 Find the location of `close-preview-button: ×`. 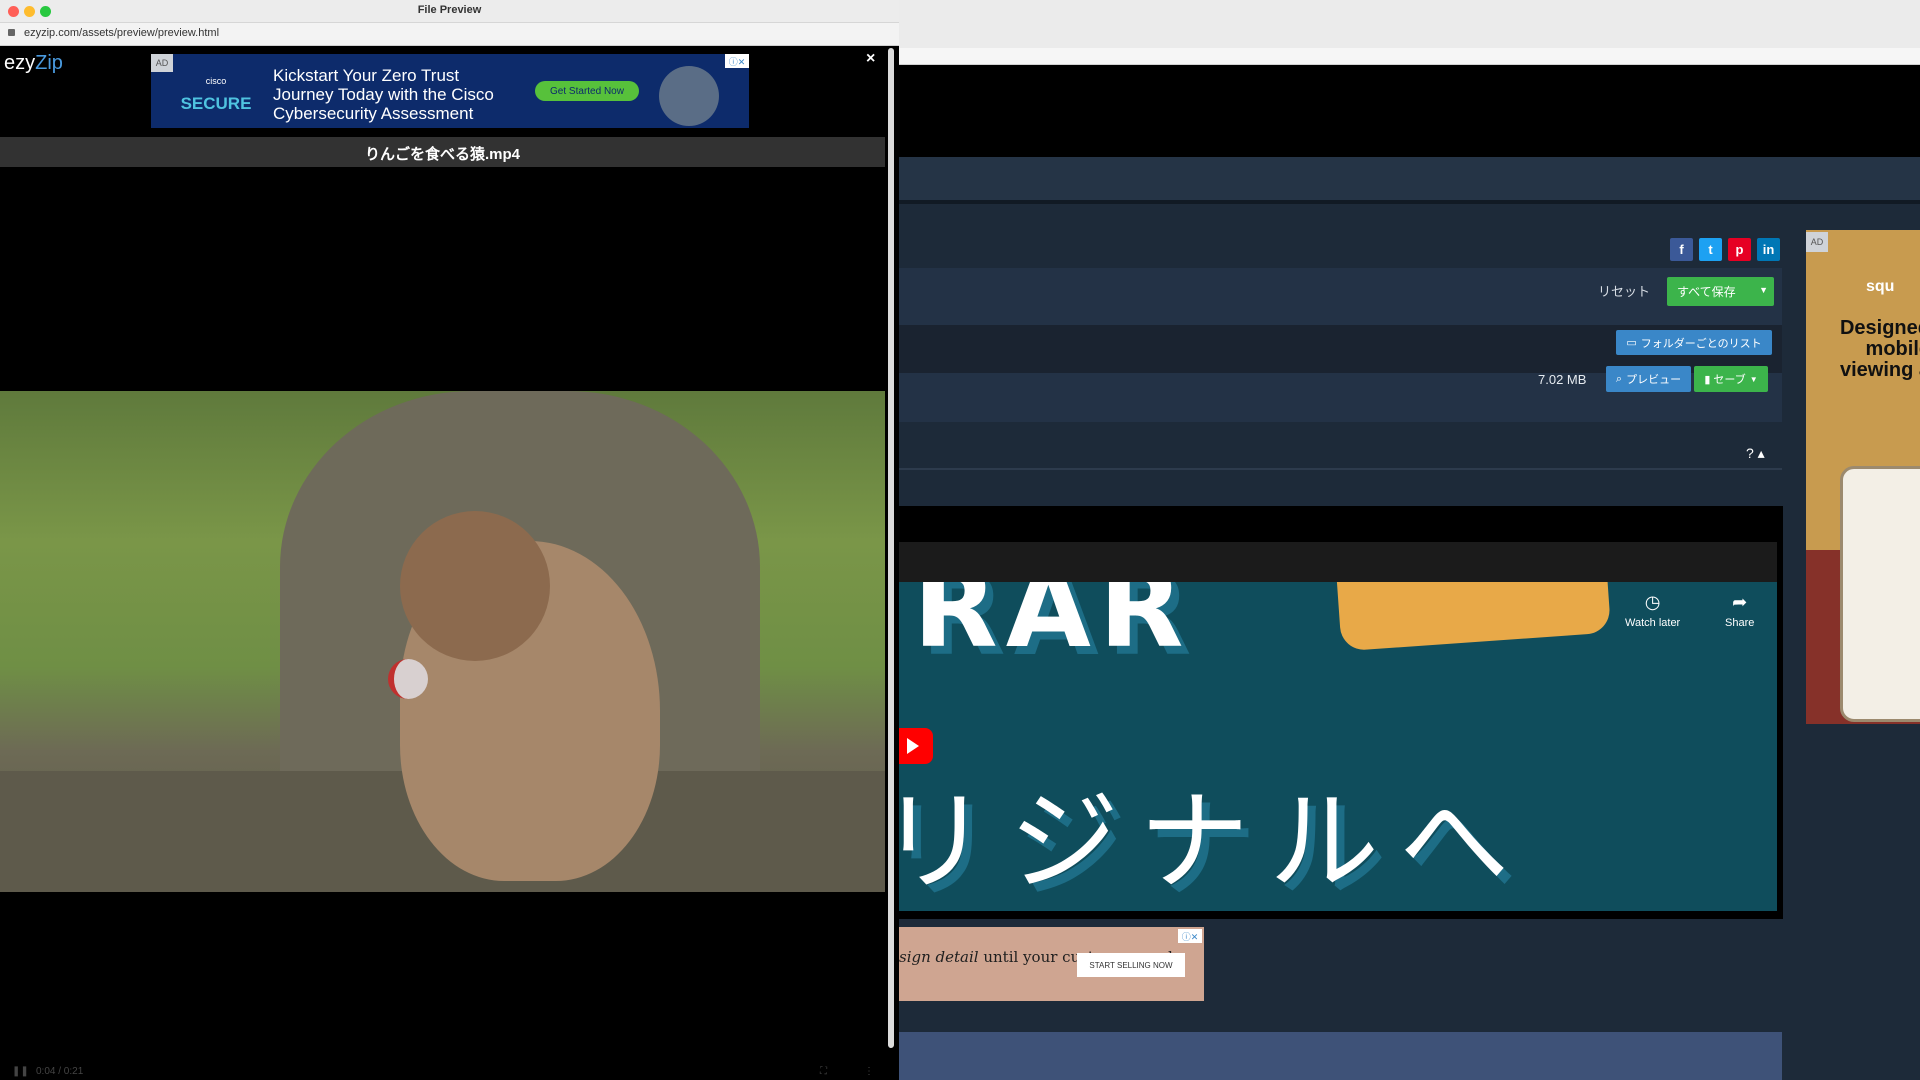

close-preview-button: × is located at coordinates (870, 59).